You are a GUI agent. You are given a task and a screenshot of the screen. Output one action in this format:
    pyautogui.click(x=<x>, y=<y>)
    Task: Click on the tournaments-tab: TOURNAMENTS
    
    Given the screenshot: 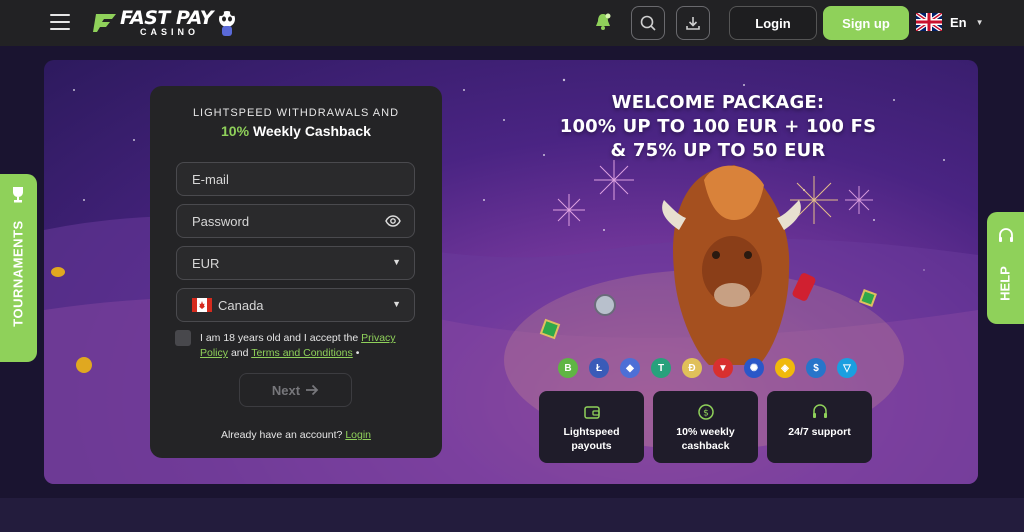 What is the action you would take?
    pyautogui.click(x=18, y=268)
    